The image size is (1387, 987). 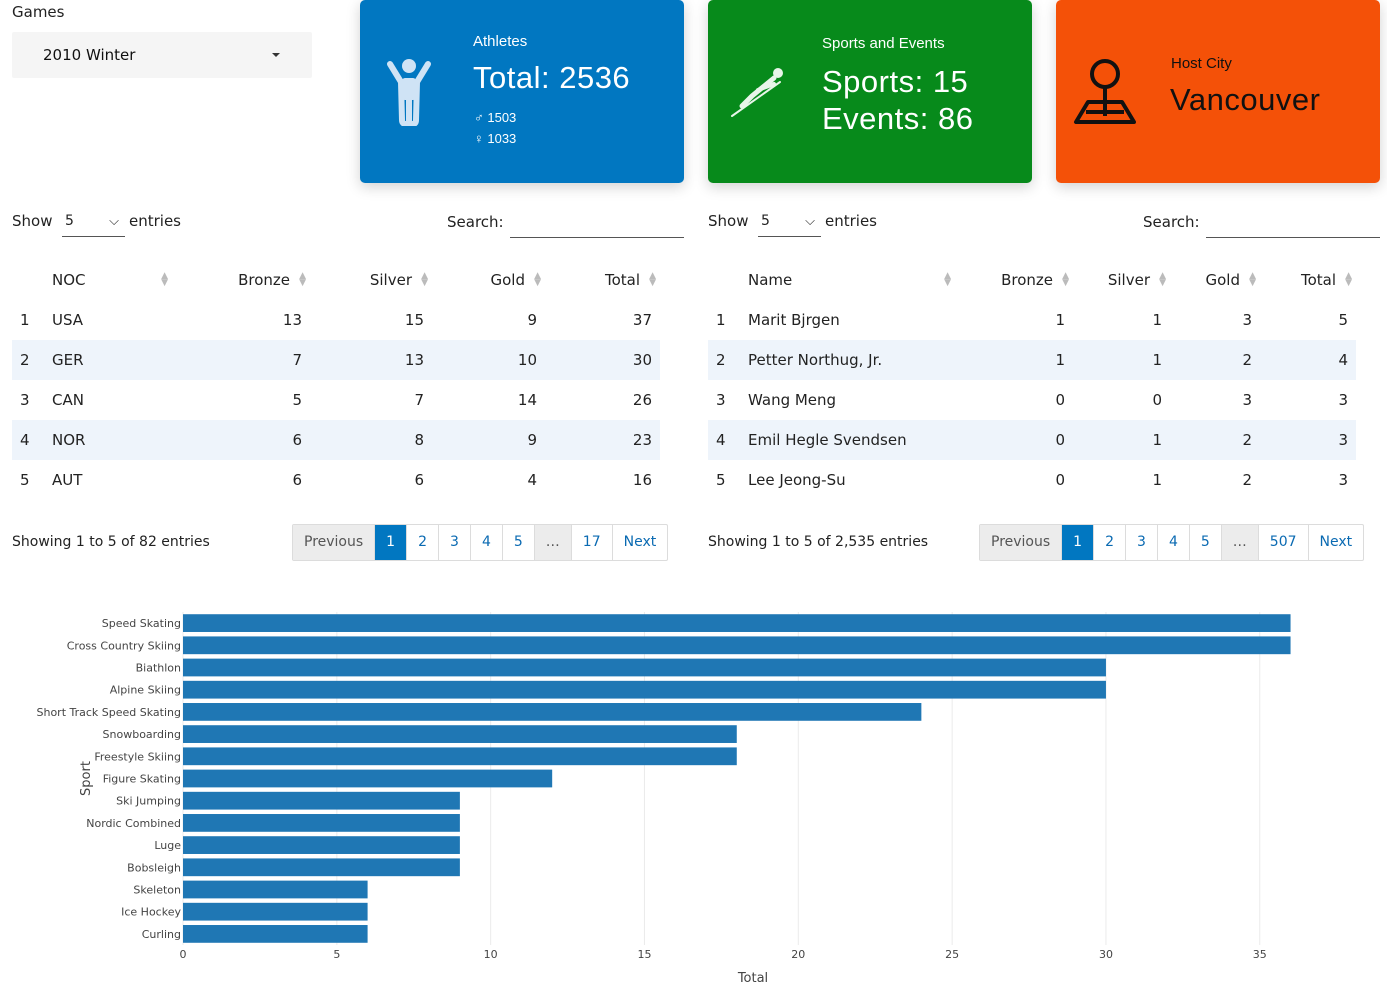 I want to click on total-cell: 37, so click(x=642, y=320).